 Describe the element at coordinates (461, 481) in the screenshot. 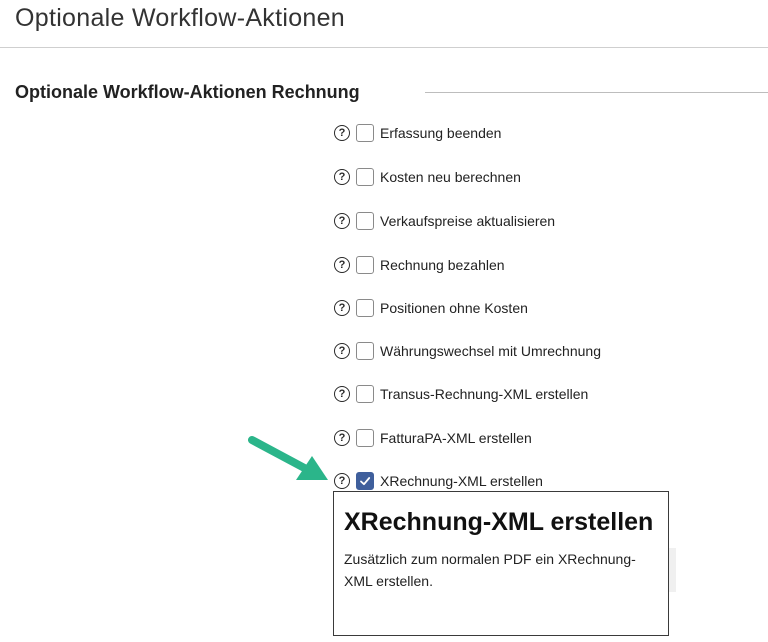

I see `option-label: XRechnung-XML erstellen` at that location.